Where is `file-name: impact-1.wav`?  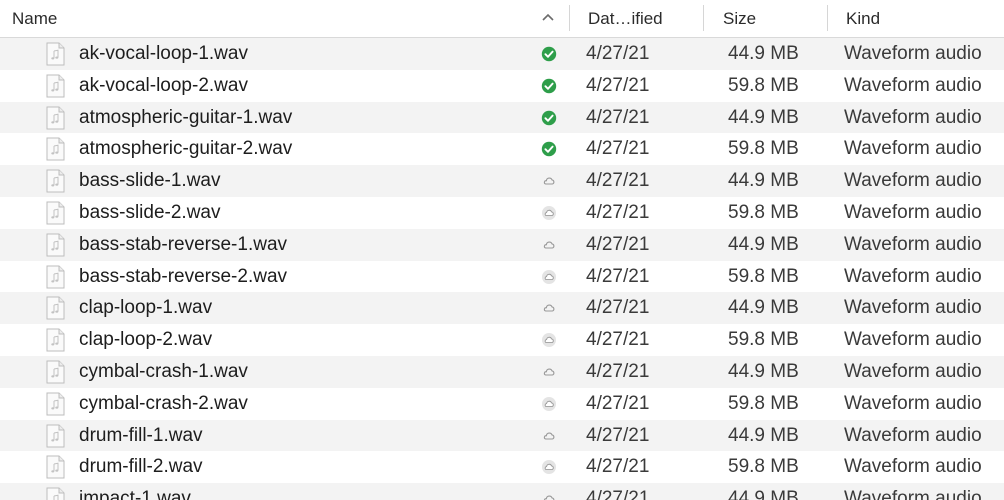 file-name: impact-1.wav is located at coordinates (135, 494).